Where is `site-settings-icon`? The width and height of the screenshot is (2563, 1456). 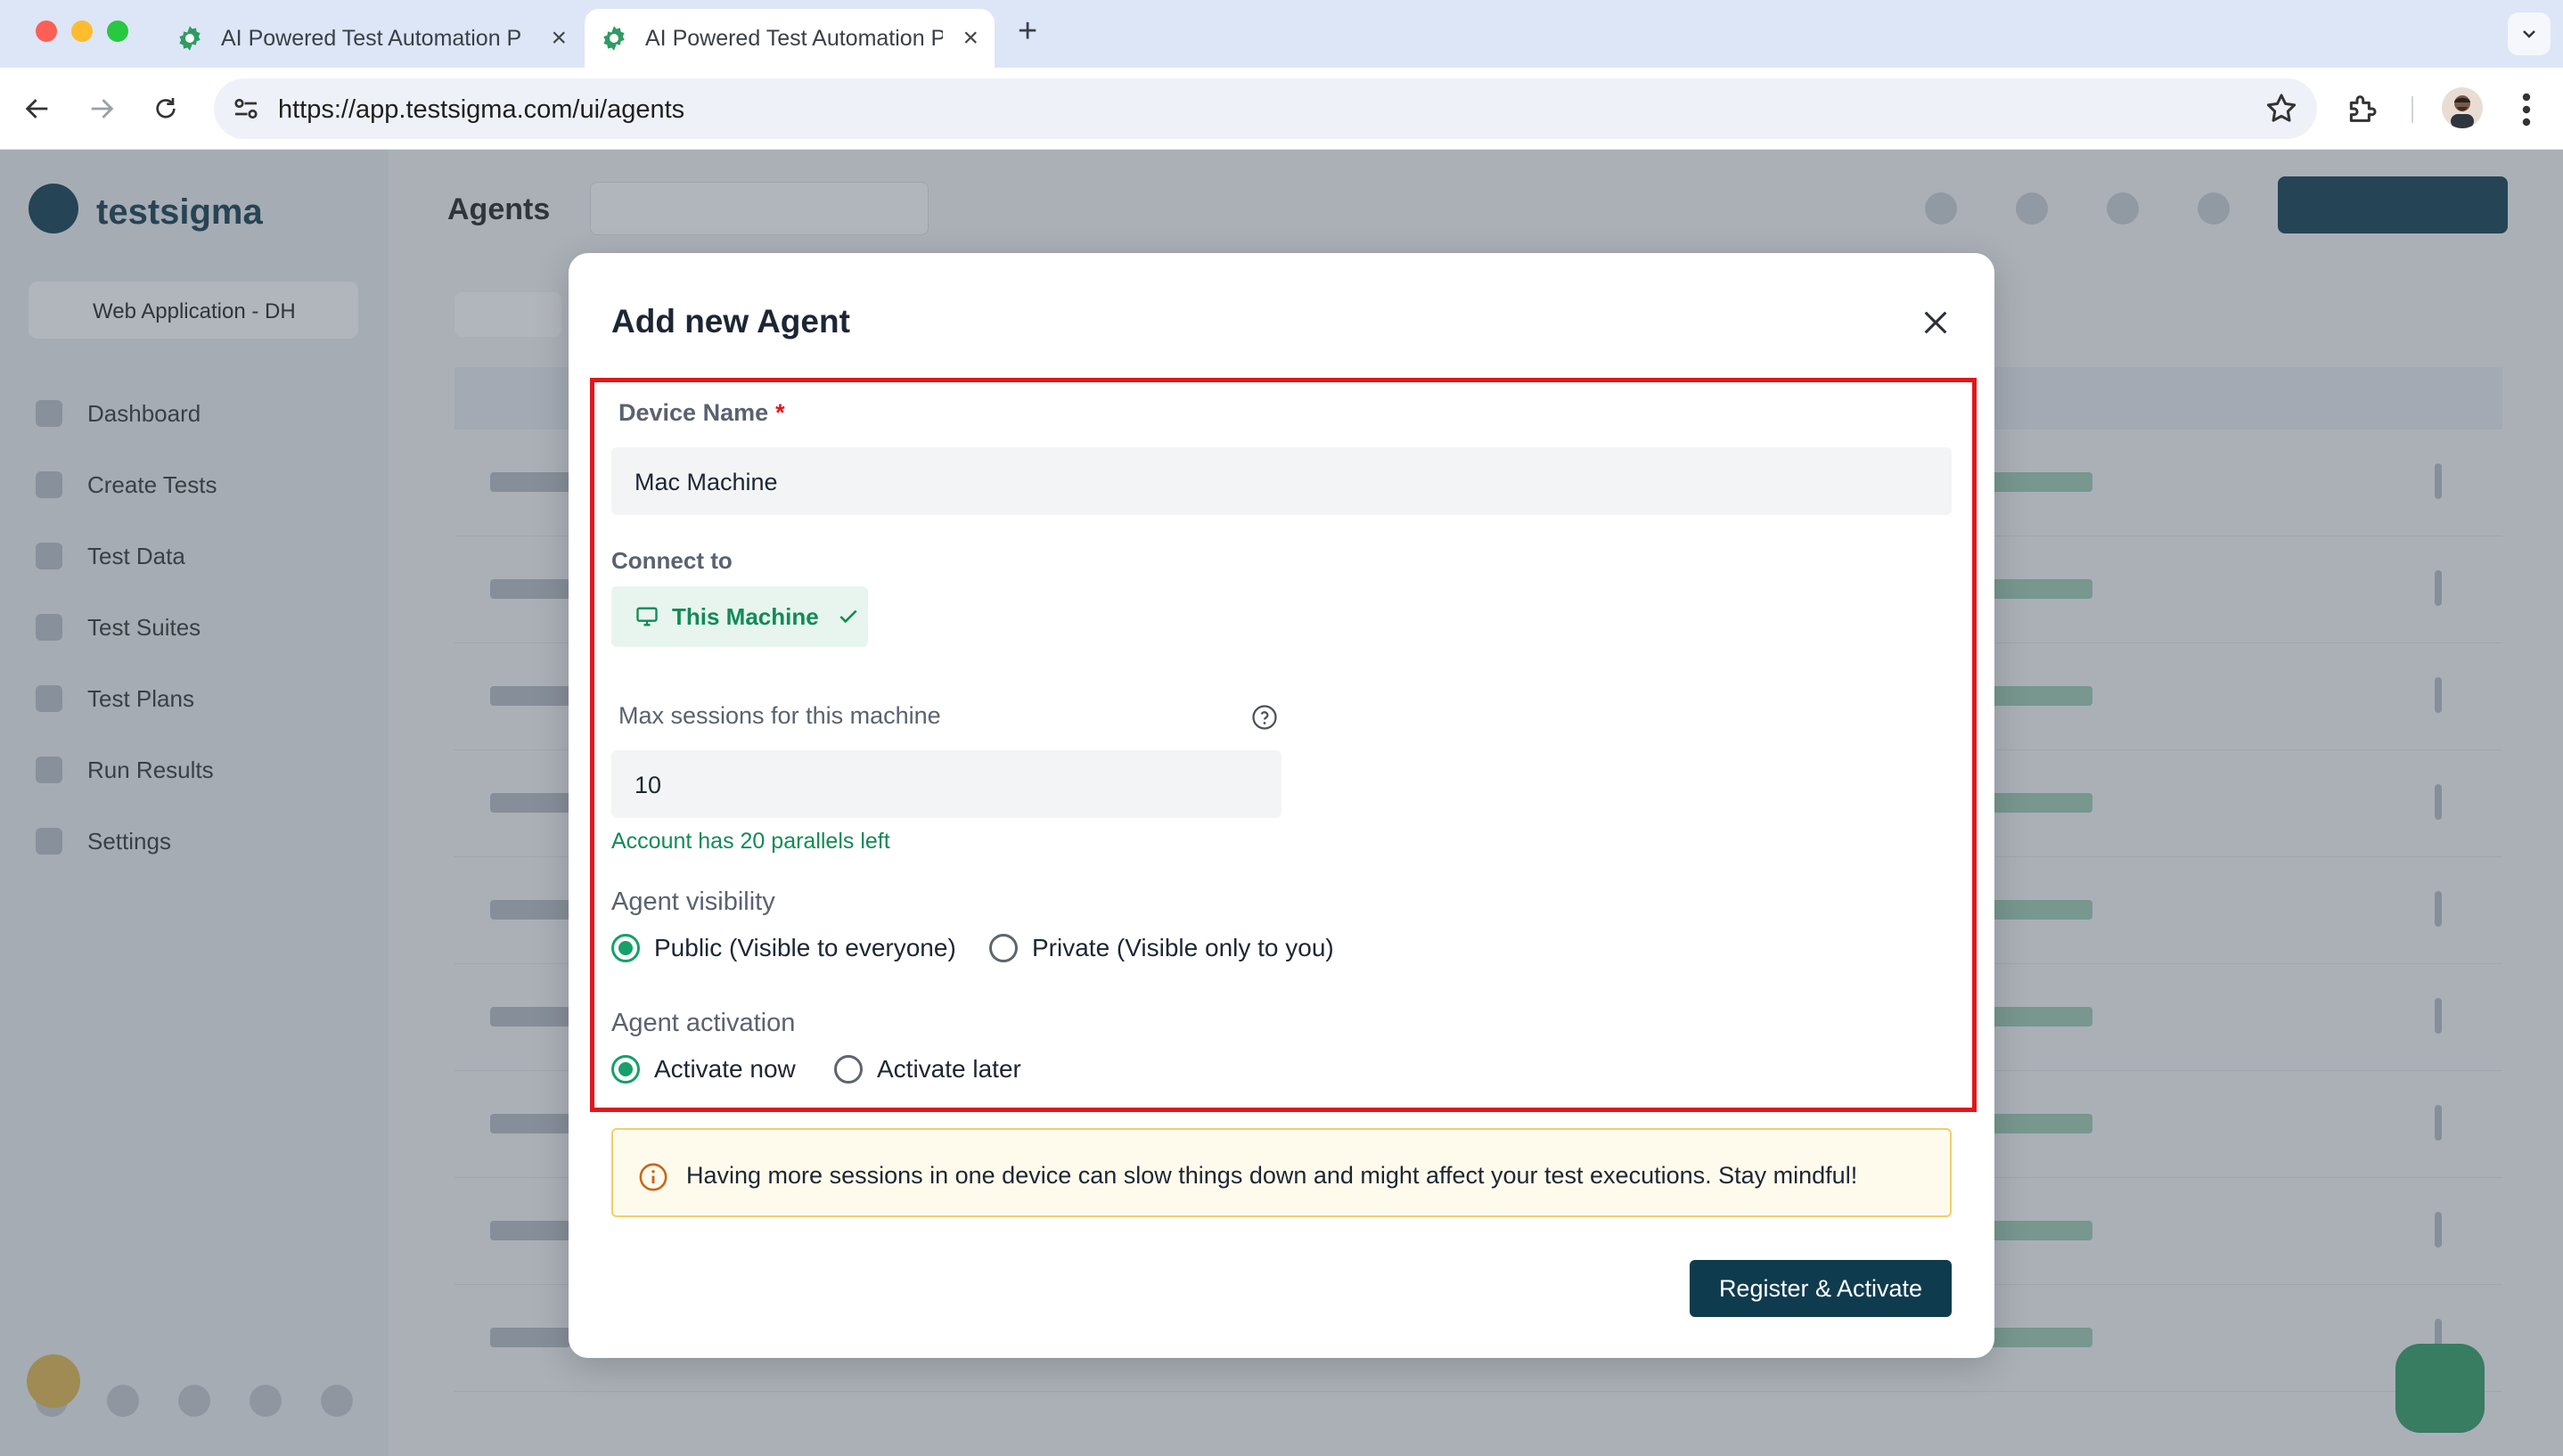 site-settings-icon is located at coordinates (246, 109).